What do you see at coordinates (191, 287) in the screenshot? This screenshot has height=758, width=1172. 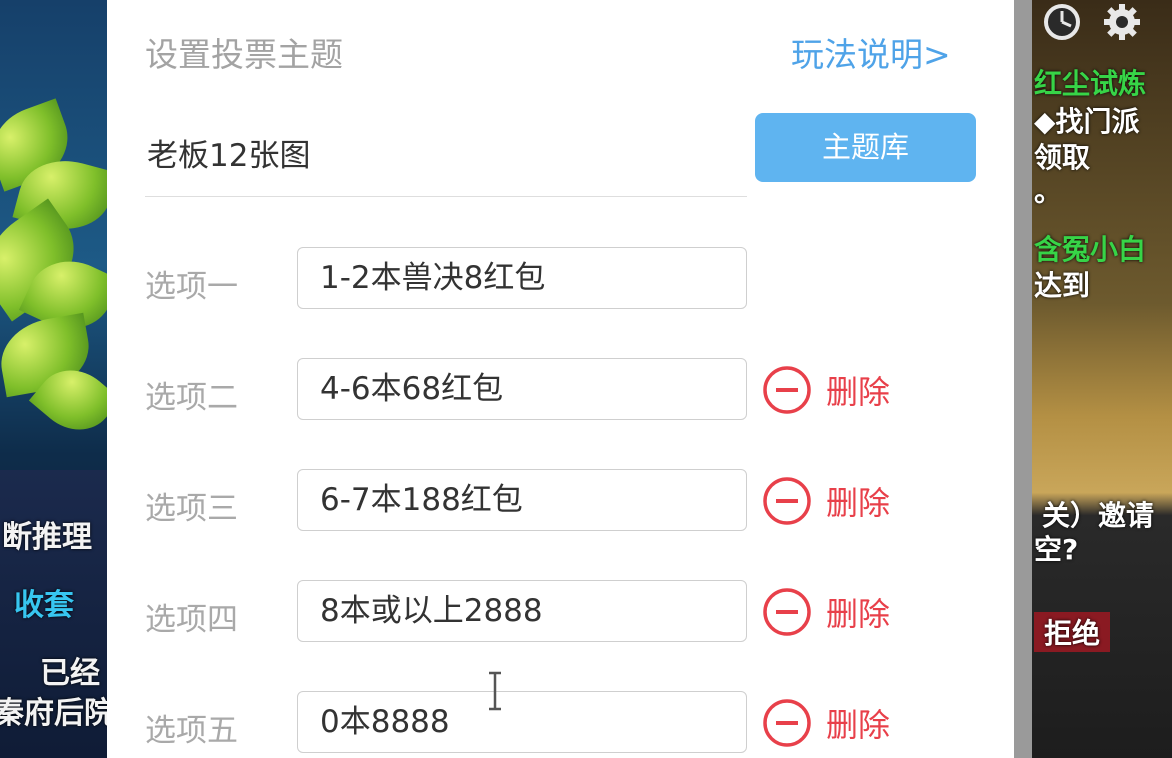 I see `option-label: 选项一` at bounding box center [191, 287].